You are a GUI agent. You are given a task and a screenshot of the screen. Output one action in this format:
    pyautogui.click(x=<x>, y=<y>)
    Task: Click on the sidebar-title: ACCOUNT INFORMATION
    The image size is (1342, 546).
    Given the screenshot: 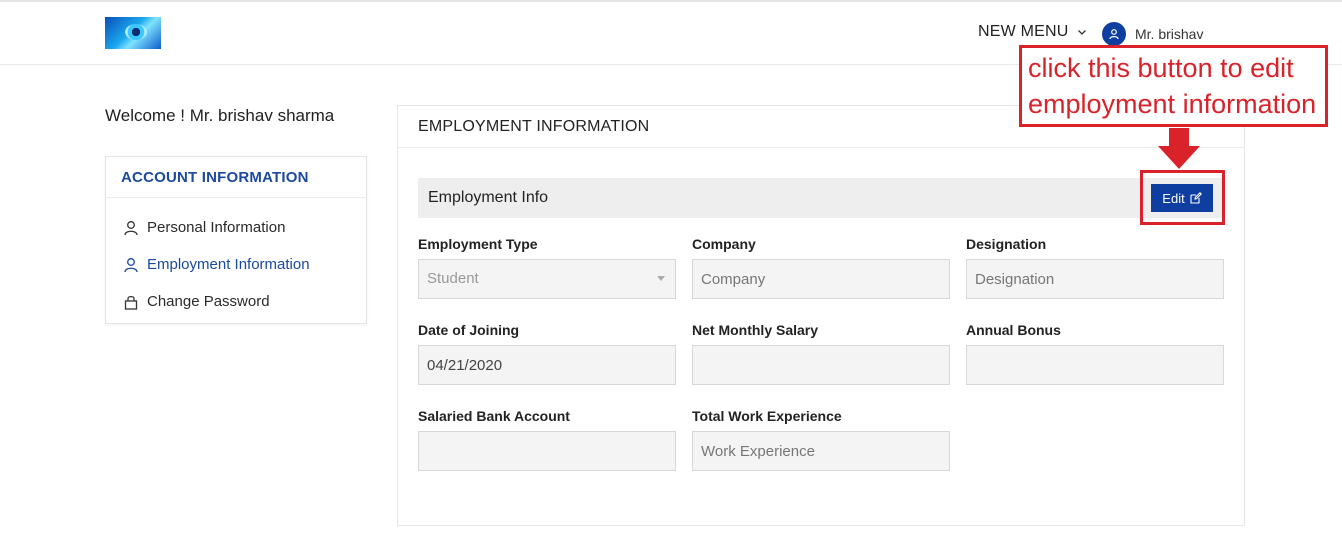 What is the action you would take?
    pyautogui.click(x=236, y=177)
    